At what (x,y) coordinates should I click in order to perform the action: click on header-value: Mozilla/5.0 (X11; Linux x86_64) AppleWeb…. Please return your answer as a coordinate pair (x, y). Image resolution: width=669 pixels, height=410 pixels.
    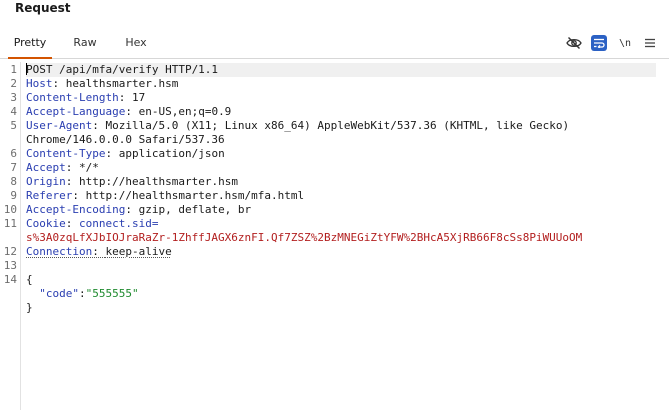
    Looking at the image, I should click on (337, 125).